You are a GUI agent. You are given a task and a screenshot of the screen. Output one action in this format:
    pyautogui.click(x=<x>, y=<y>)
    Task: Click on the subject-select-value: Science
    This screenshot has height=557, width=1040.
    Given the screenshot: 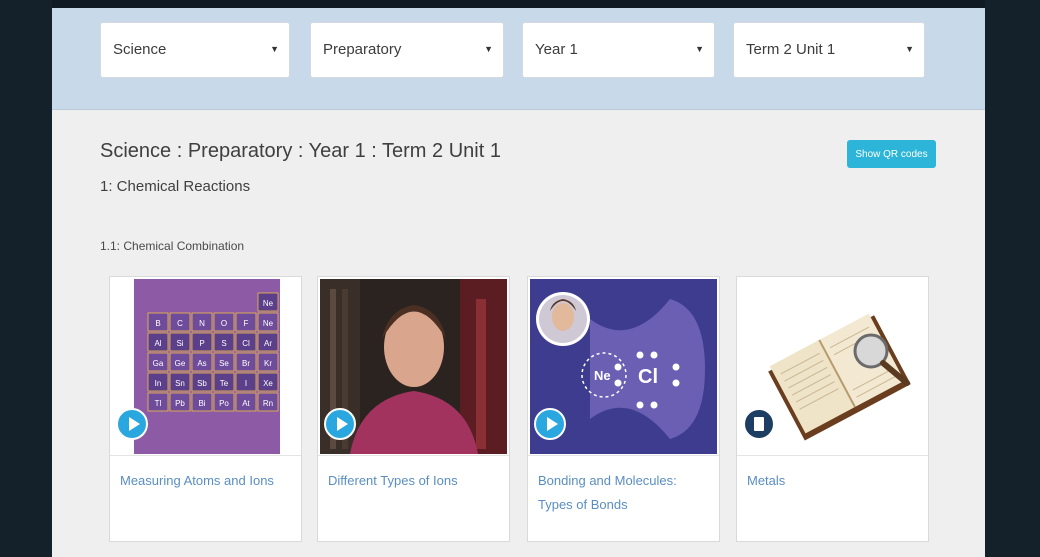 What is the action you would take?
    pyautogui.click(x=140, y=49)
    